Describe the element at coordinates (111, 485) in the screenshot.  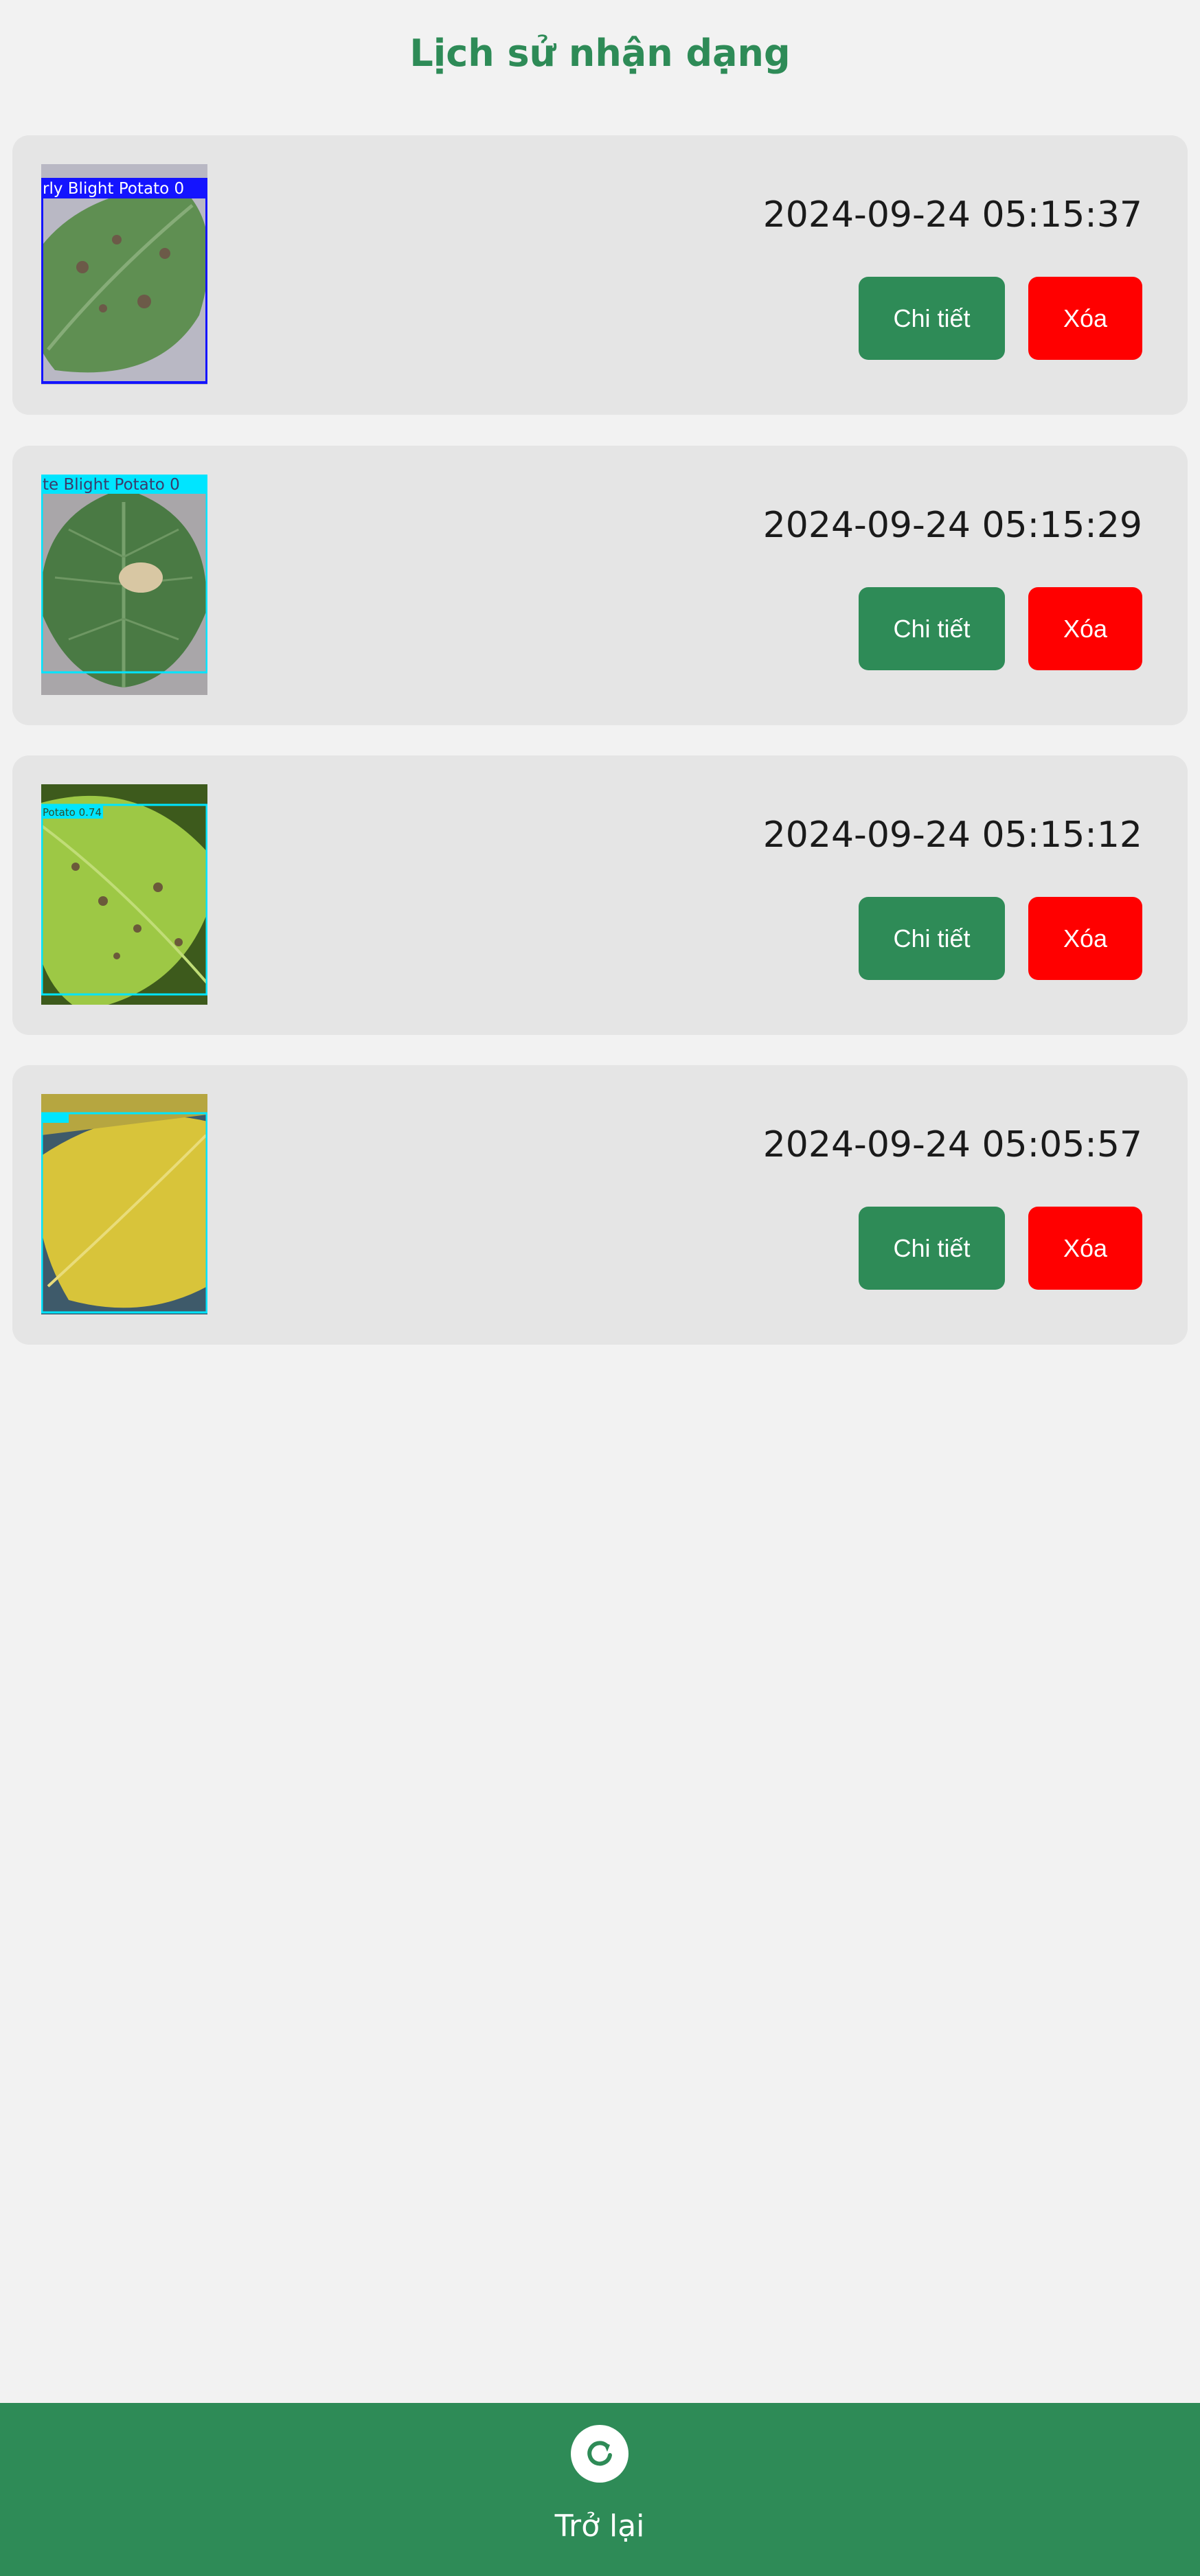
I see `detection-label: te Blight Potato 0` at that location.